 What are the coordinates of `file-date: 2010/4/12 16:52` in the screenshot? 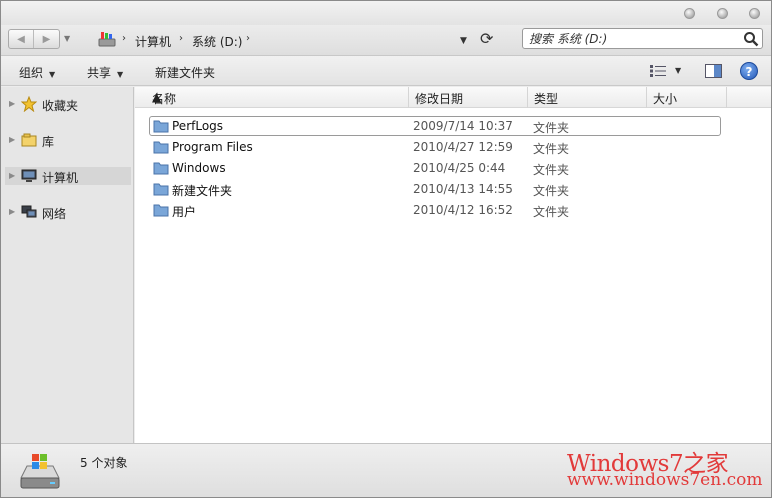 It's located at (463, 210).